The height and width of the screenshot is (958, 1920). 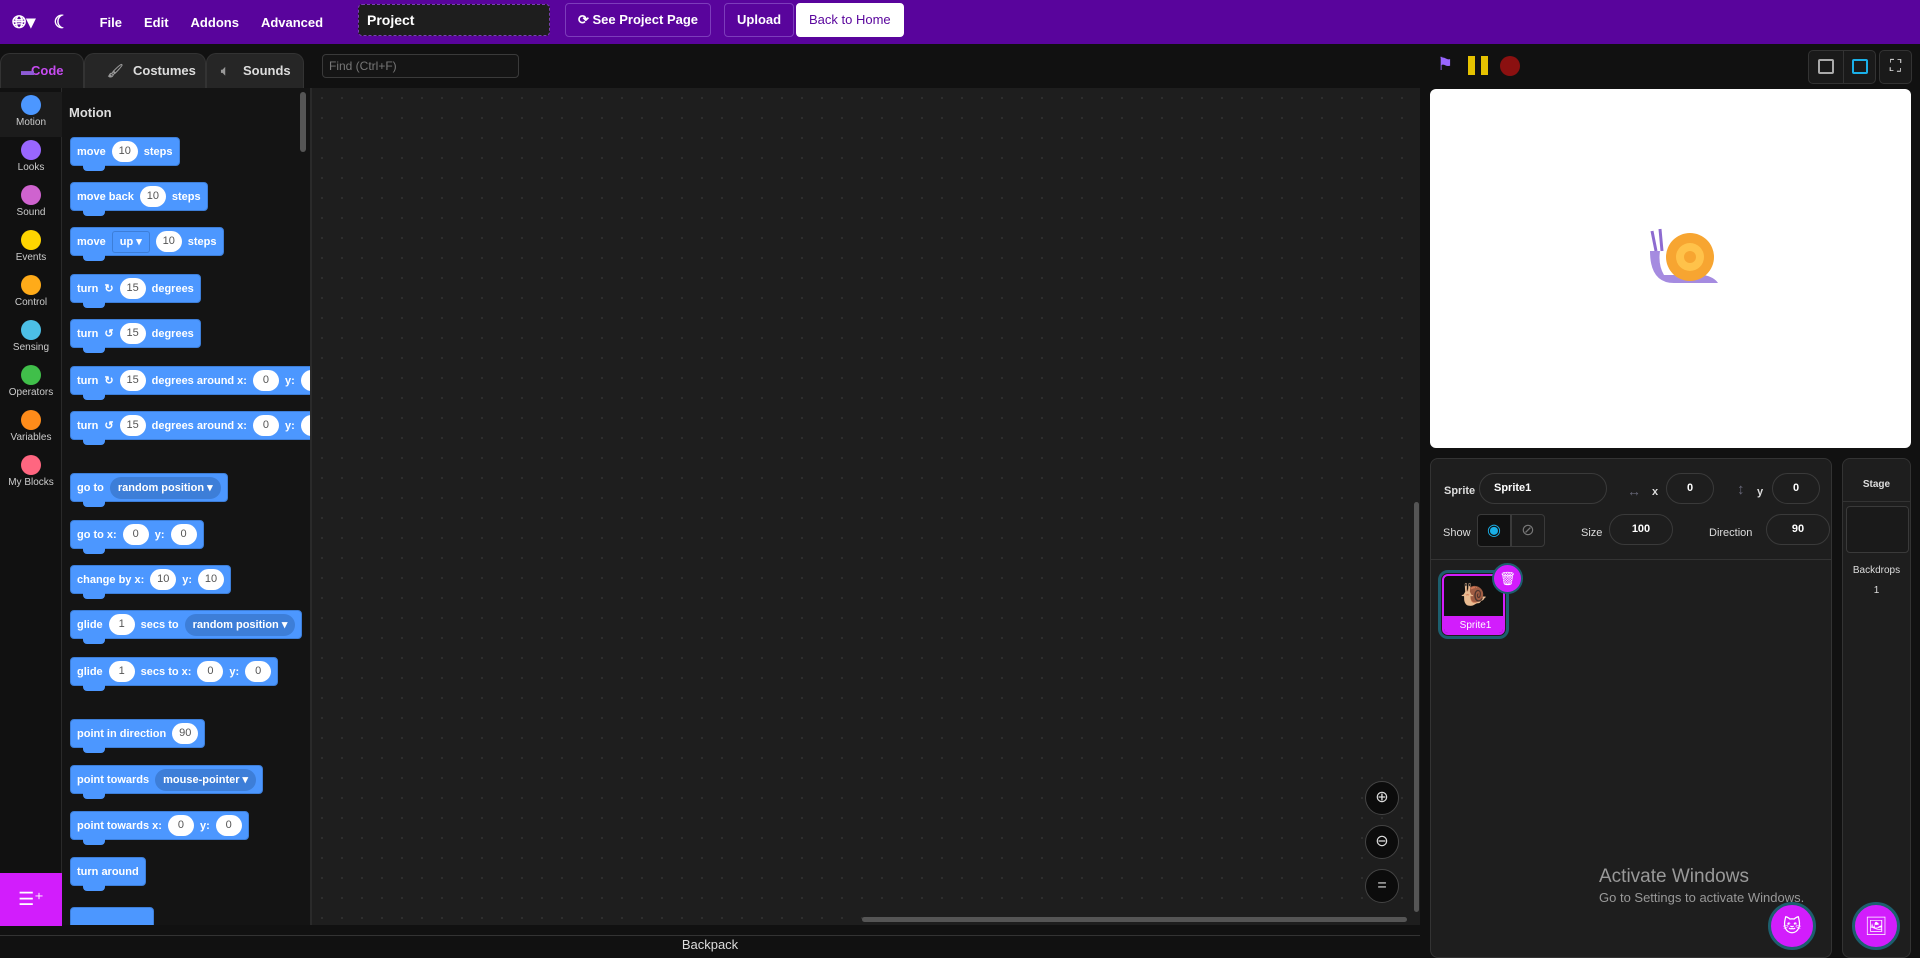 What do you see at coordinates (61, 22) in the screenshot?
I see `theme-toggle-icon: ☾` at bounding box center [61, 22].